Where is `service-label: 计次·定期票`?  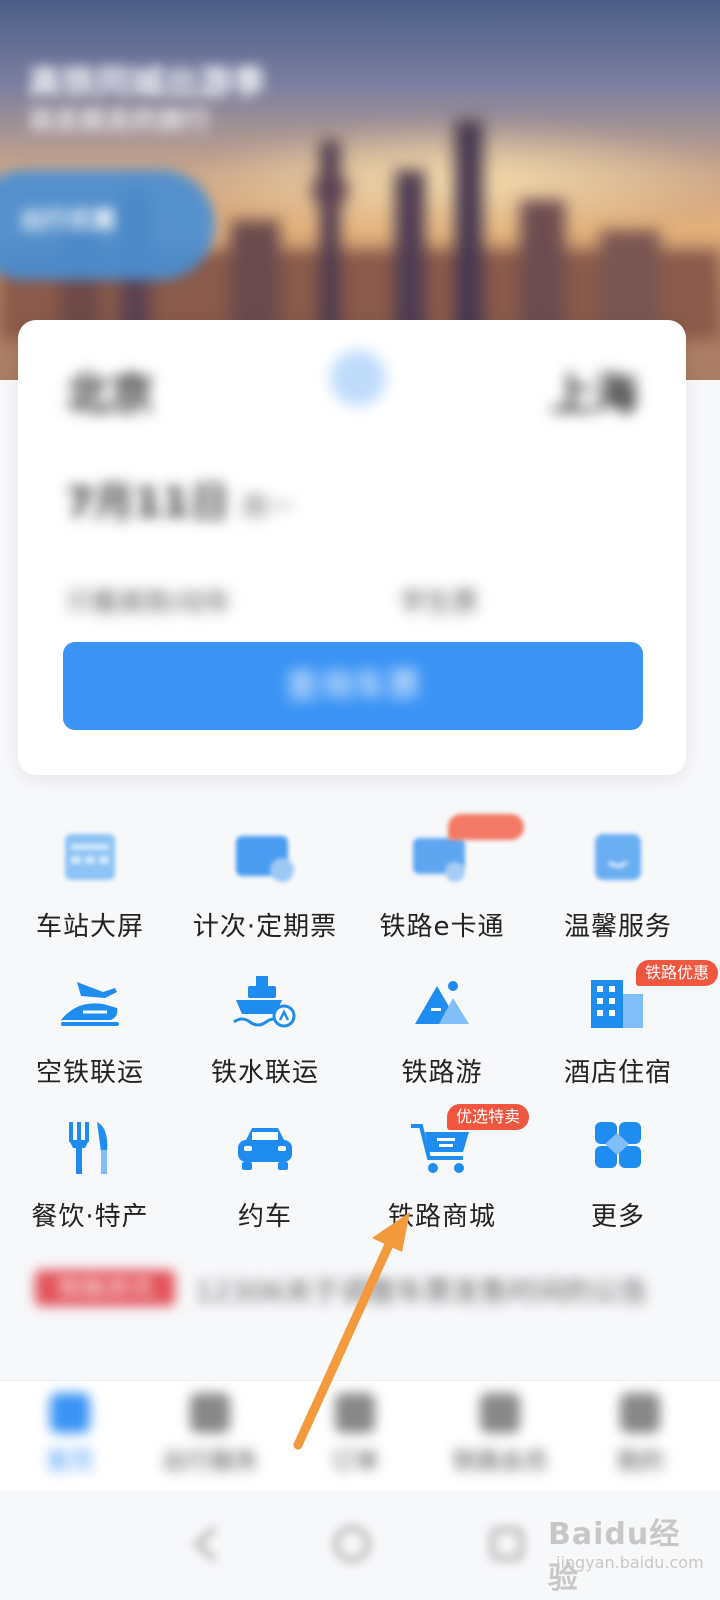
service-label: 计次·定期票 is located at coordinates (265, 927).